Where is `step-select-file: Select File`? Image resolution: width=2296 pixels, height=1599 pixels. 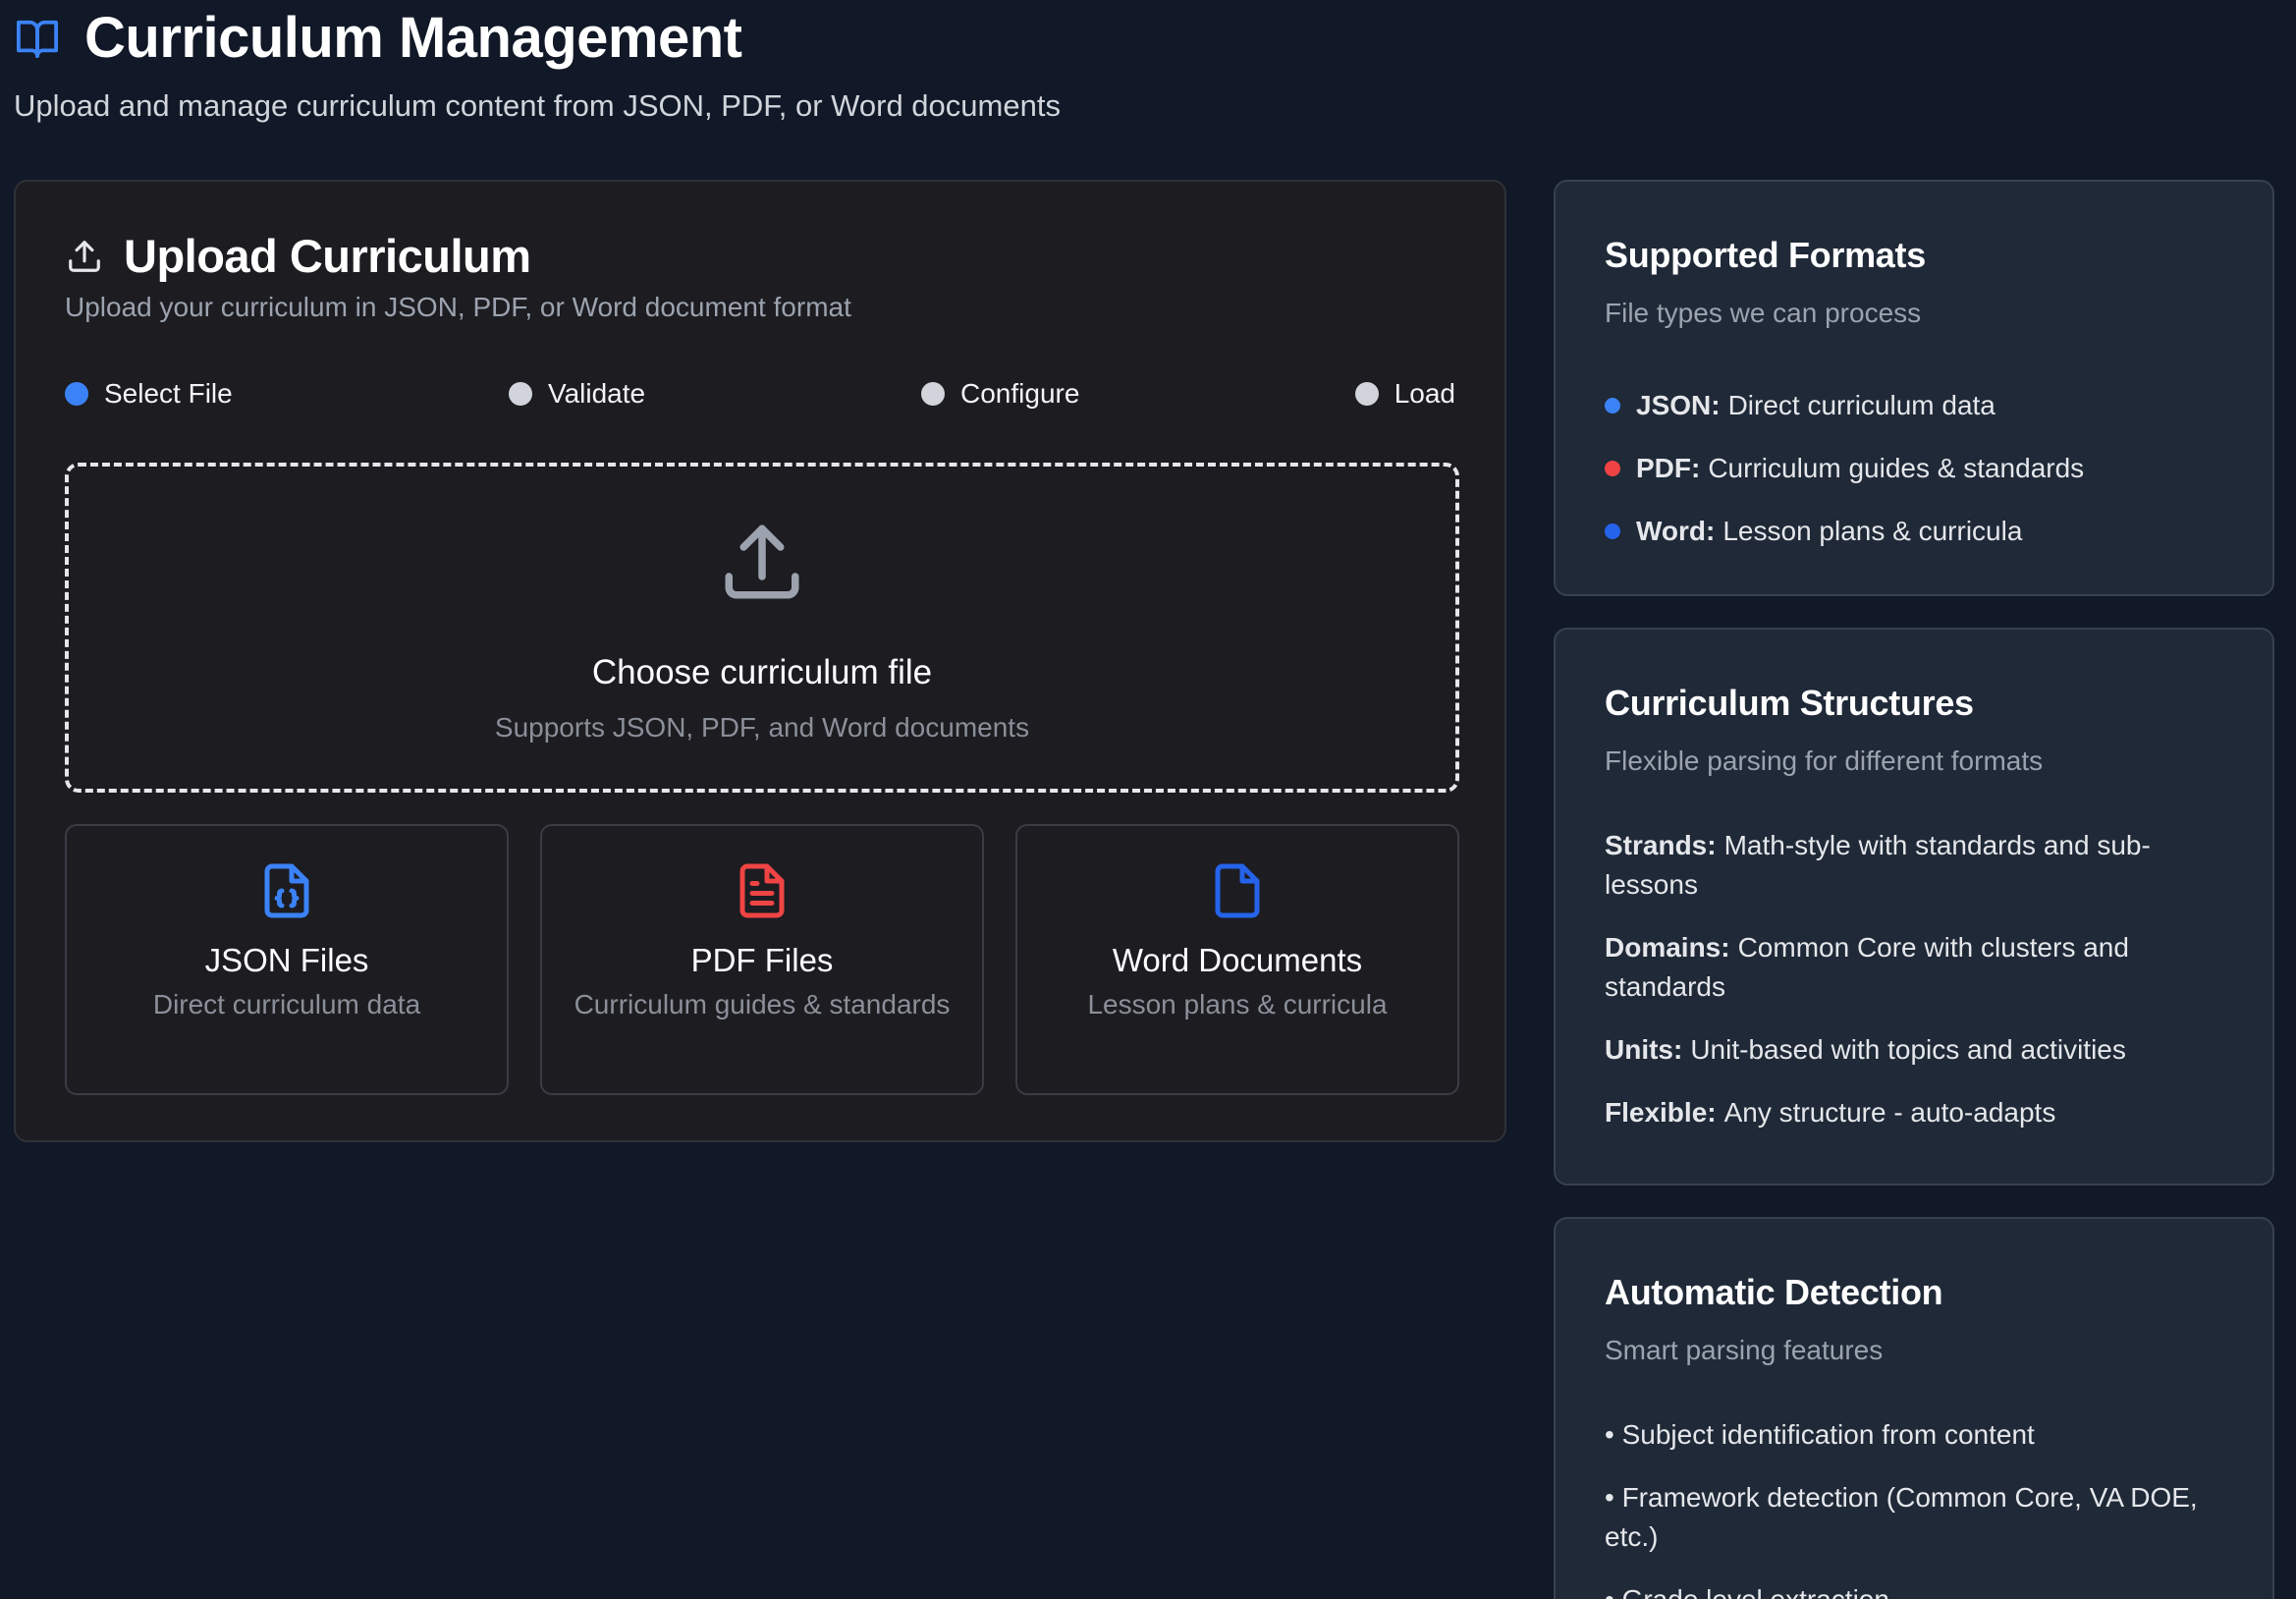
step-select-file: Select File is located at coordinates (149, 394).